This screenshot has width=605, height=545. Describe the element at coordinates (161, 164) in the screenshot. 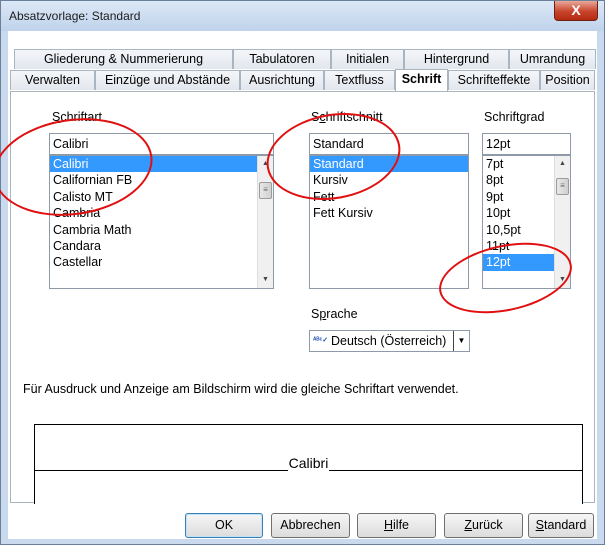

I see `font-item-calibri: Calibri` at that location.